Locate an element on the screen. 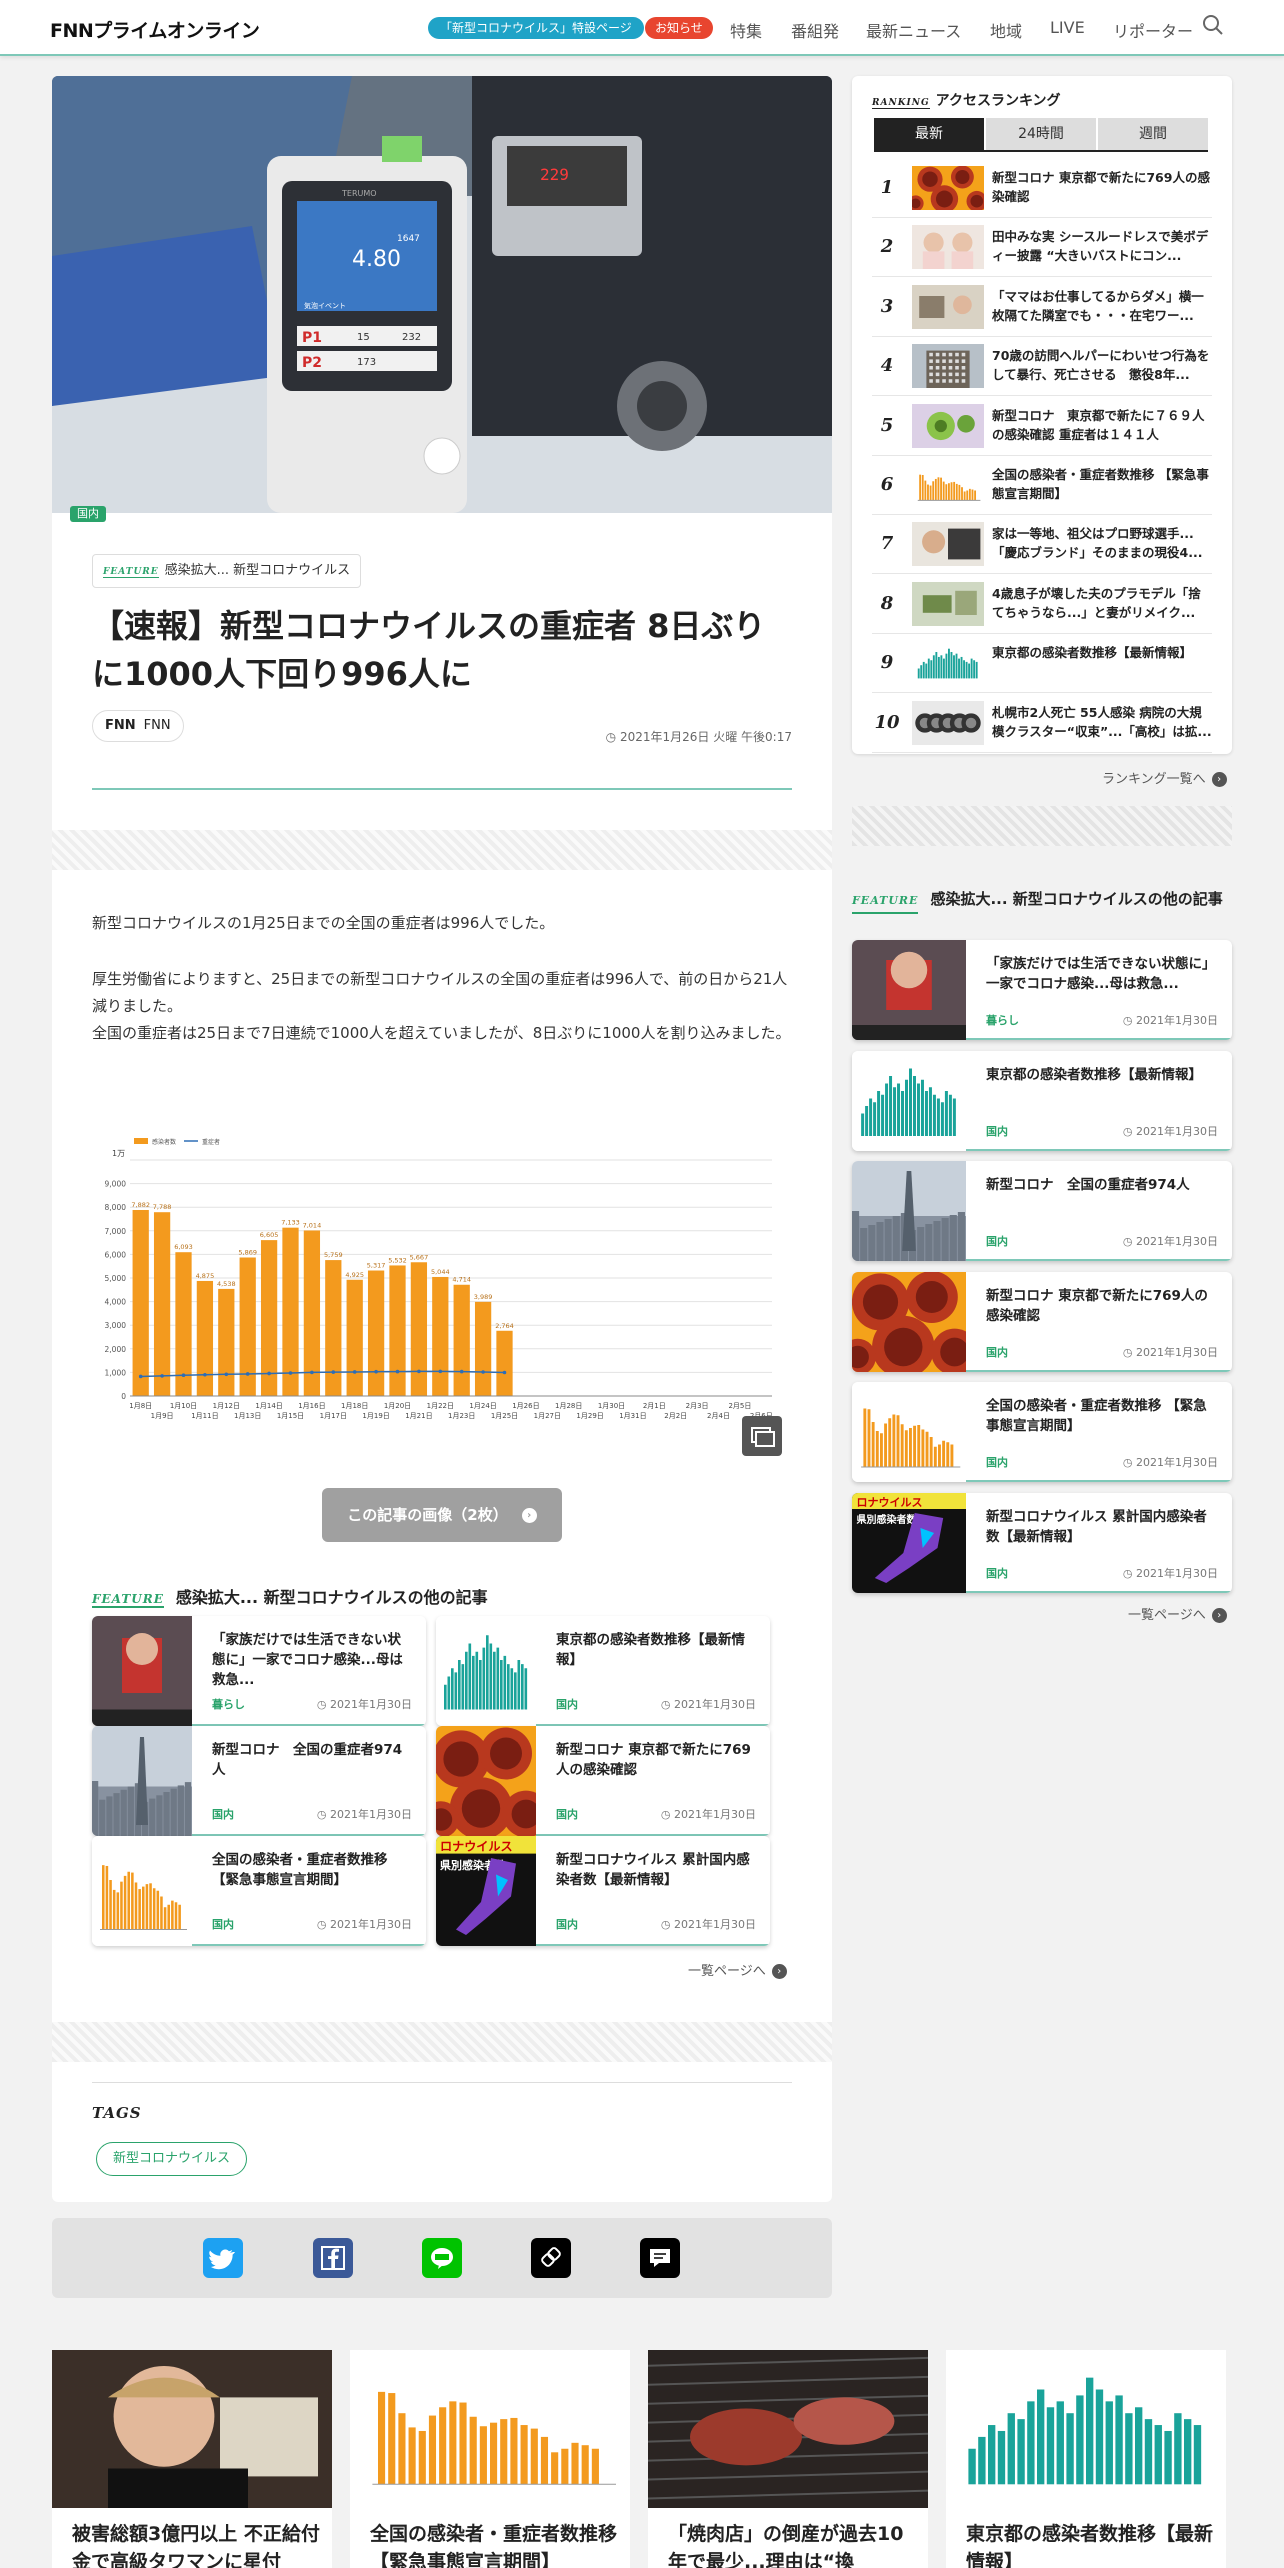 The width and height of the screenshot is (1284, 2568). nav-program: 番組発 is located at coordinates (815, 30).